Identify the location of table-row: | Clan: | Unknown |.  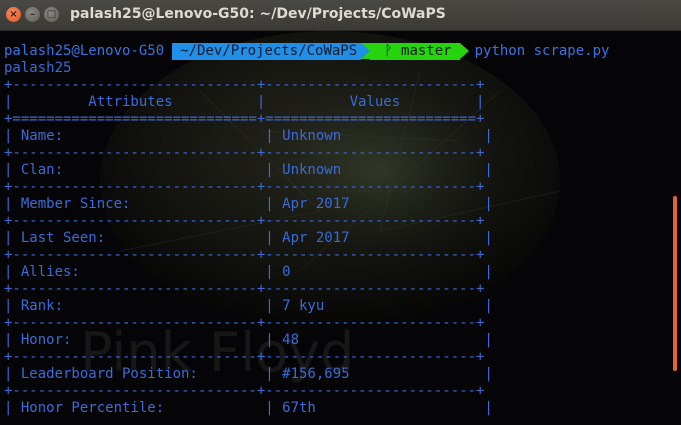
(248, 170).